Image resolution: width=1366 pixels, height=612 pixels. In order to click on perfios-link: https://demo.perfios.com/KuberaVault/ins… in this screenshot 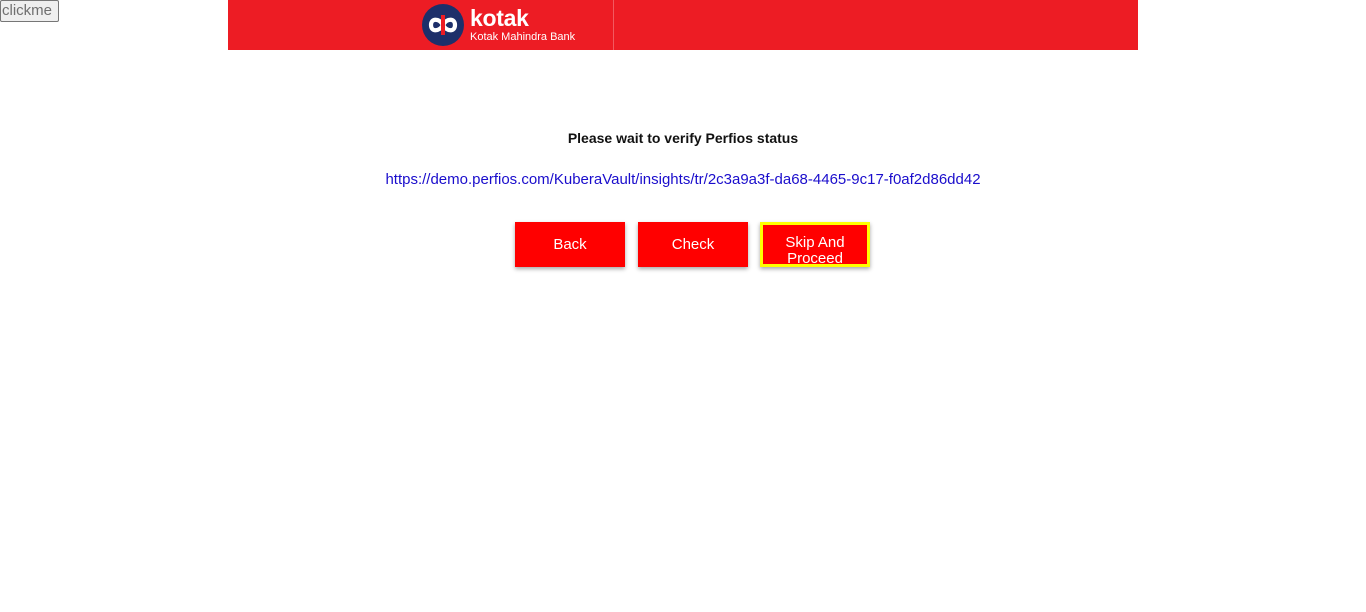, I will do `click(682, 179)`.